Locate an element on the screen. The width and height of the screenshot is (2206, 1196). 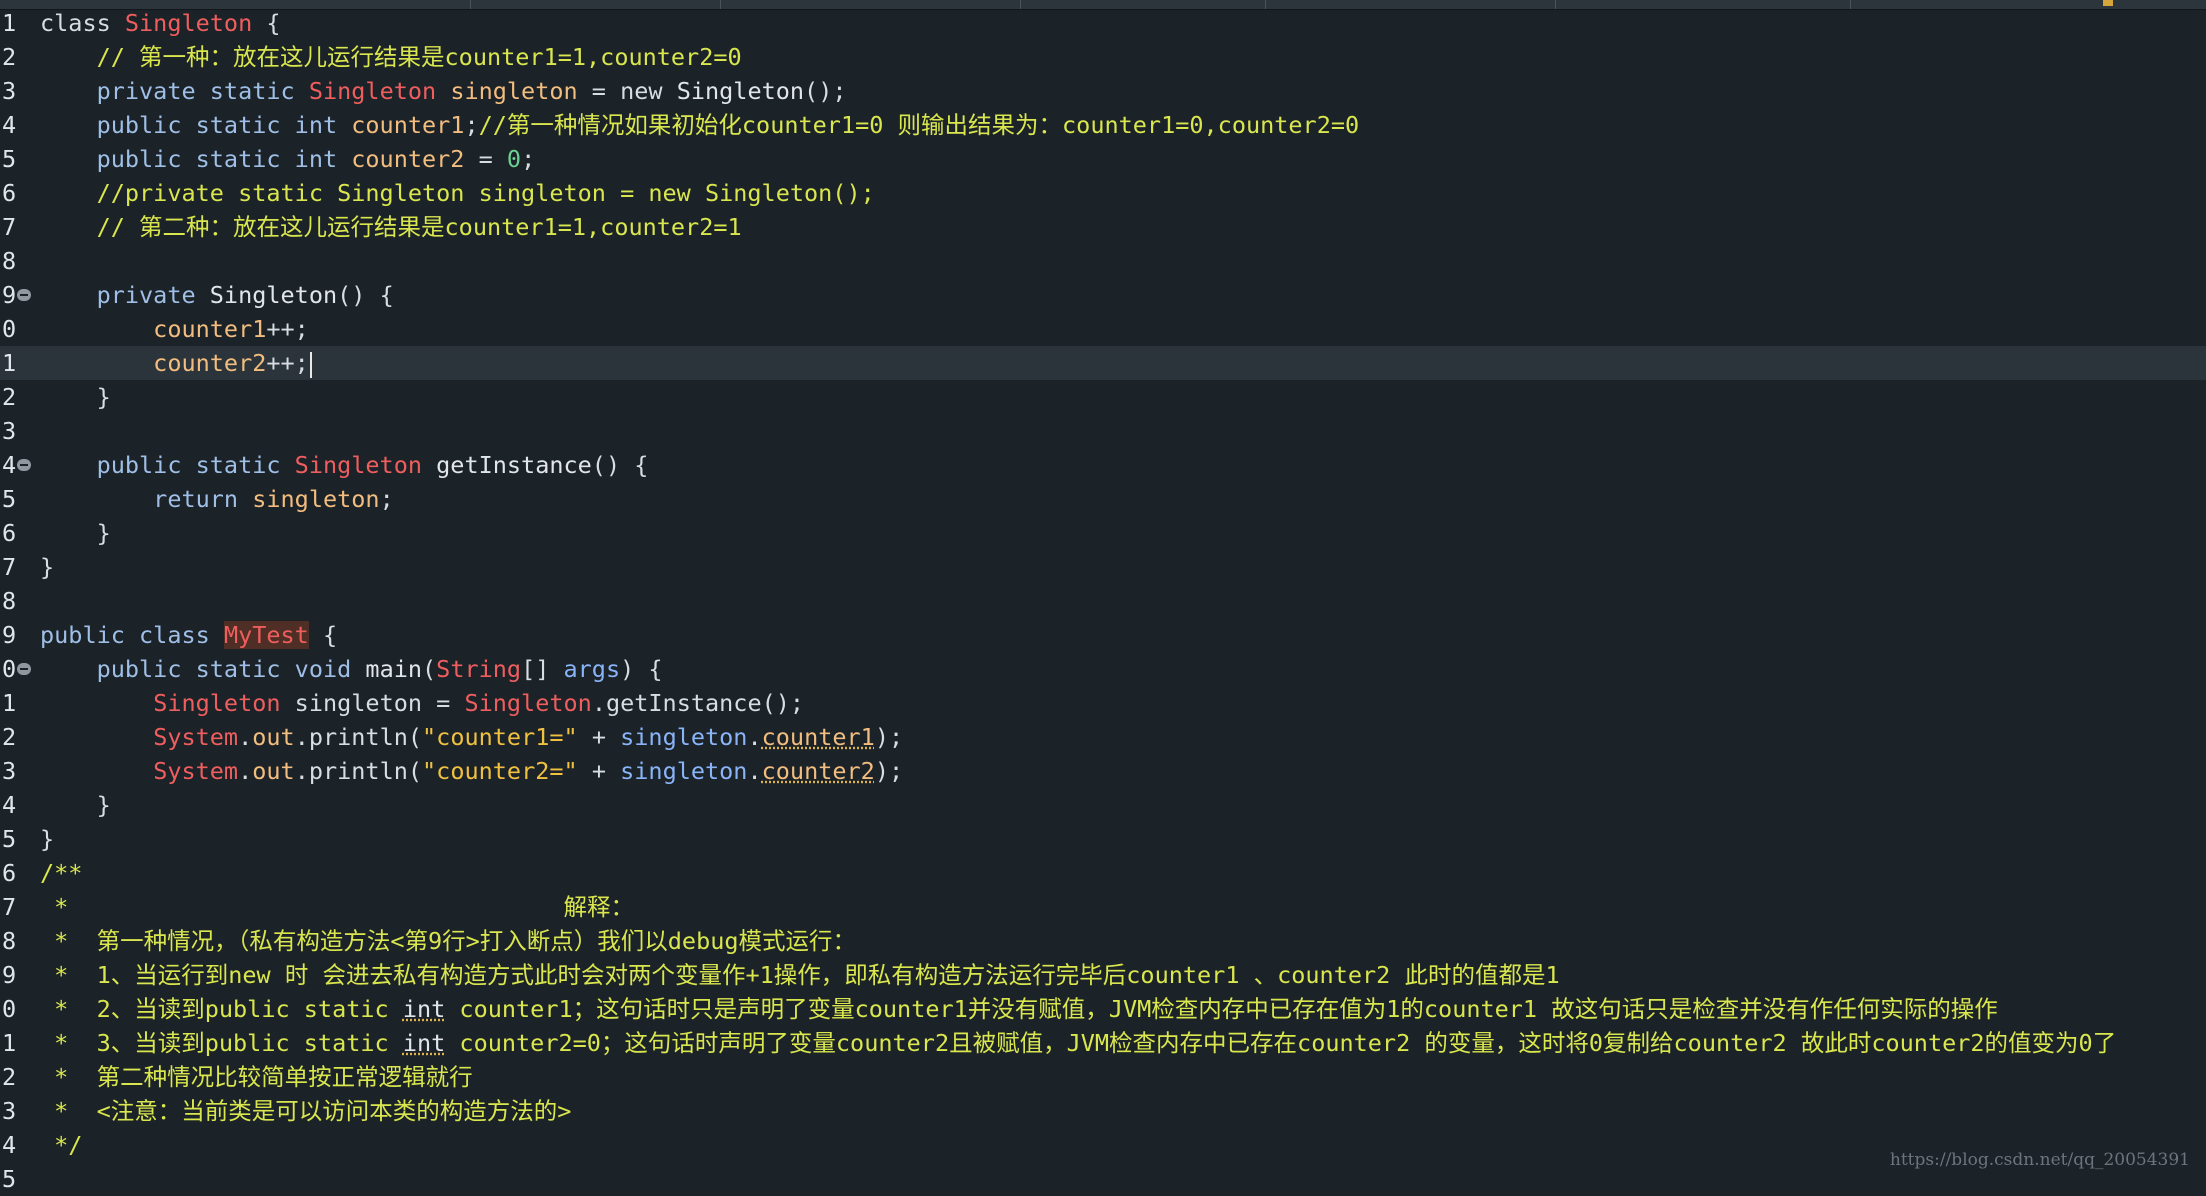
code-token: "counter1=" is located at coordinates (500, 737).